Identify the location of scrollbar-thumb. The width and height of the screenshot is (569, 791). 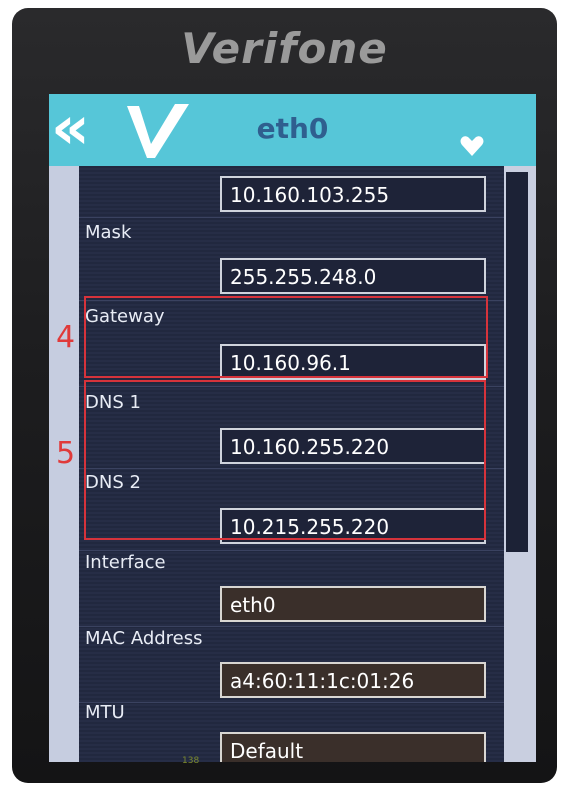
(517, 362).